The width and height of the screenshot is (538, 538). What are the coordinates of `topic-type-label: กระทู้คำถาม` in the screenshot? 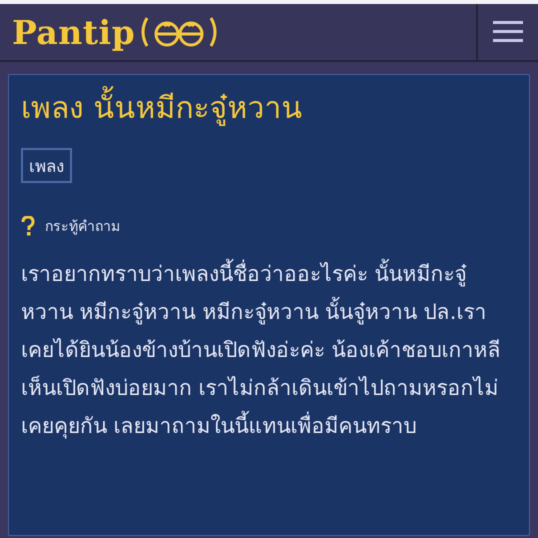 It's located at (82, 227).